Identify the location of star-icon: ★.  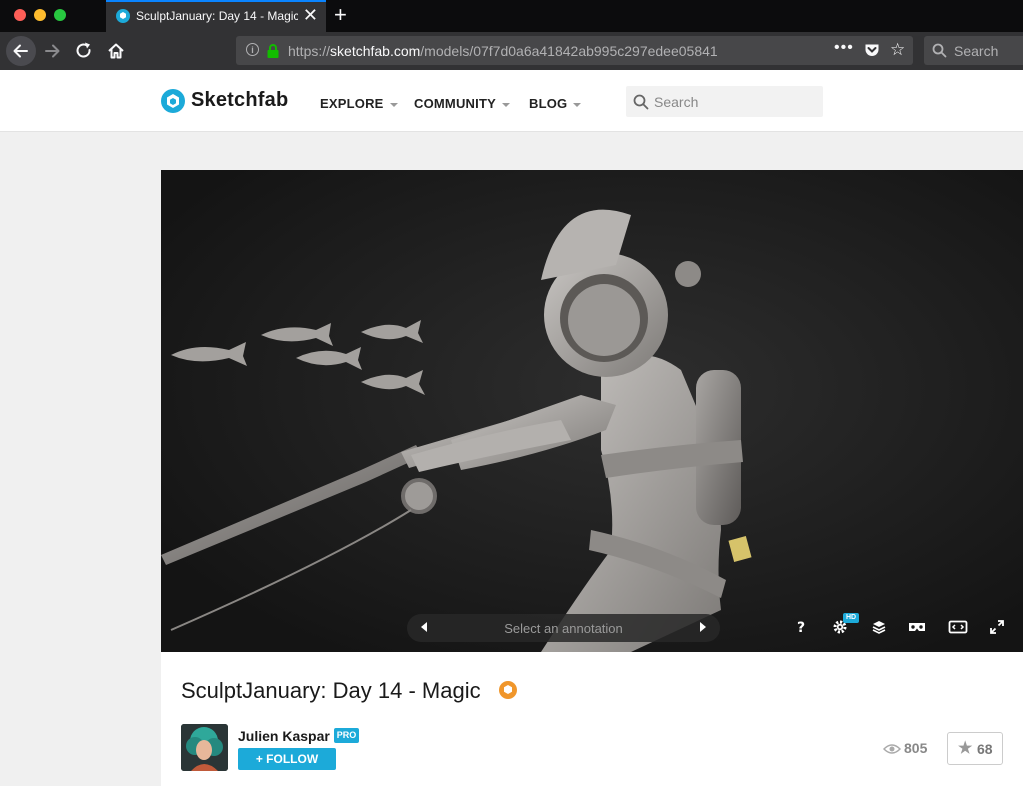
(965, 748).